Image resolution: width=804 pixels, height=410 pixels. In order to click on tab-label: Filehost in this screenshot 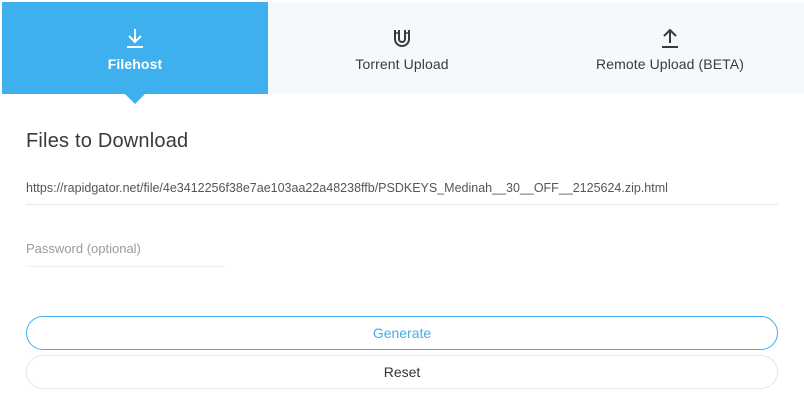, I will do `click(135, 64)`.